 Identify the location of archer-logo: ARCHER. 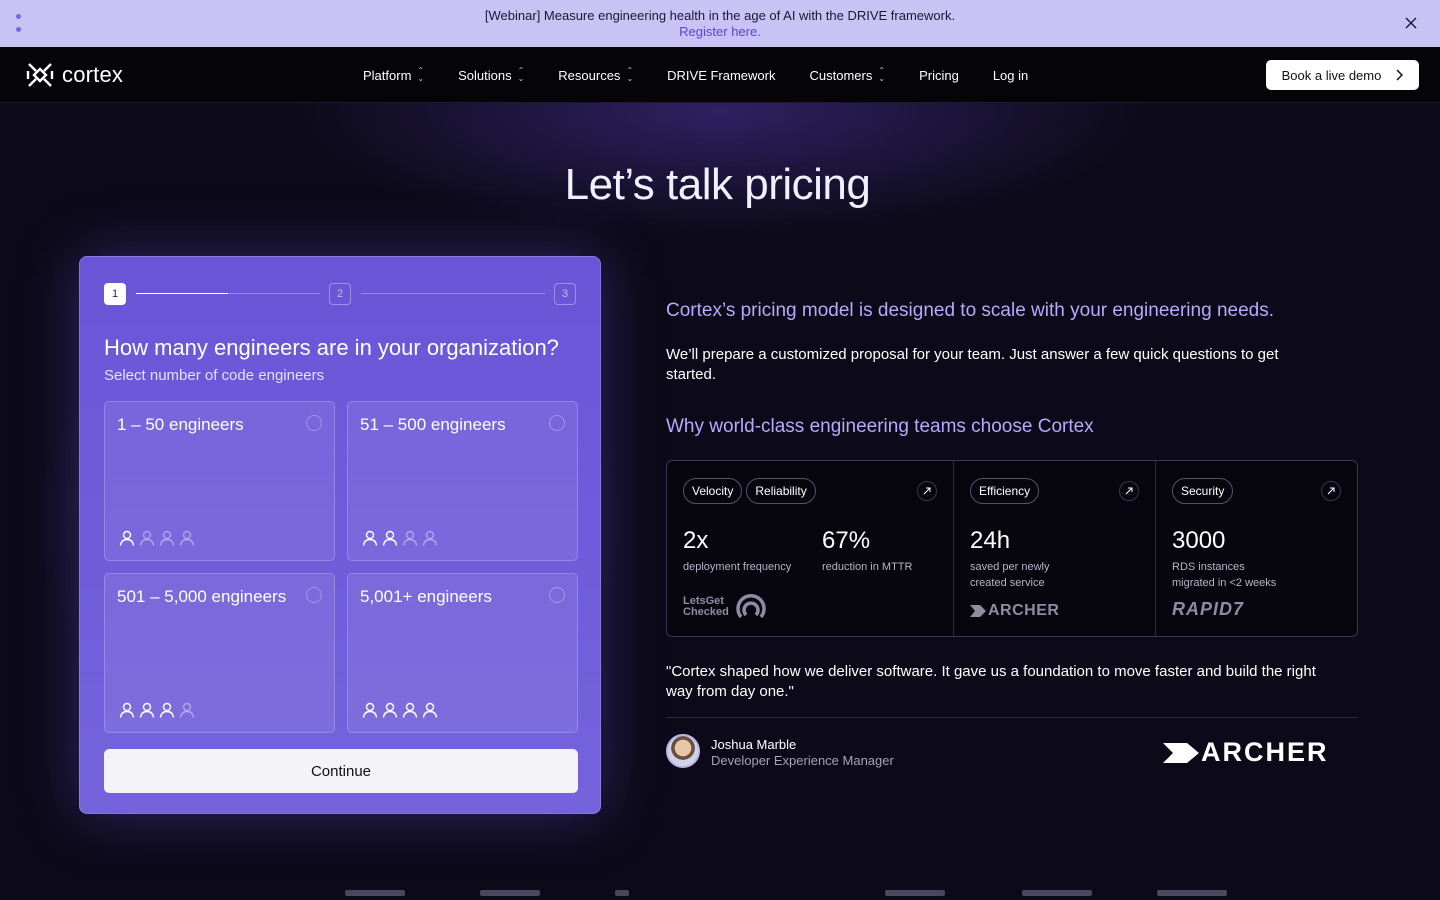
(1014, 611).